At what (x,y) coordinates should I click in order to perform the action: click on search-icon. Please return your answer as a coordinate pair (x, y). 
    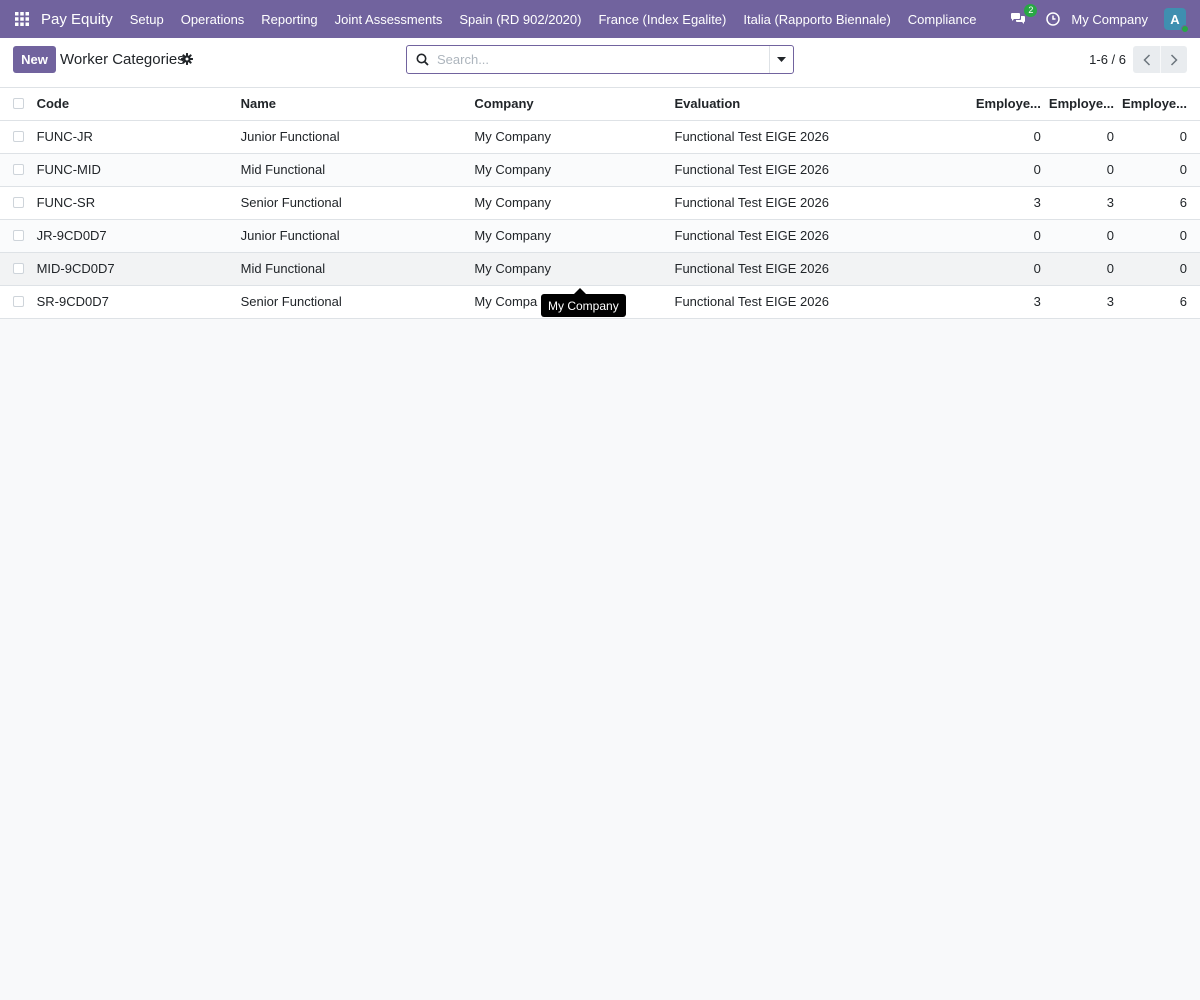
    Looking at the image, I should click on (422, 59).